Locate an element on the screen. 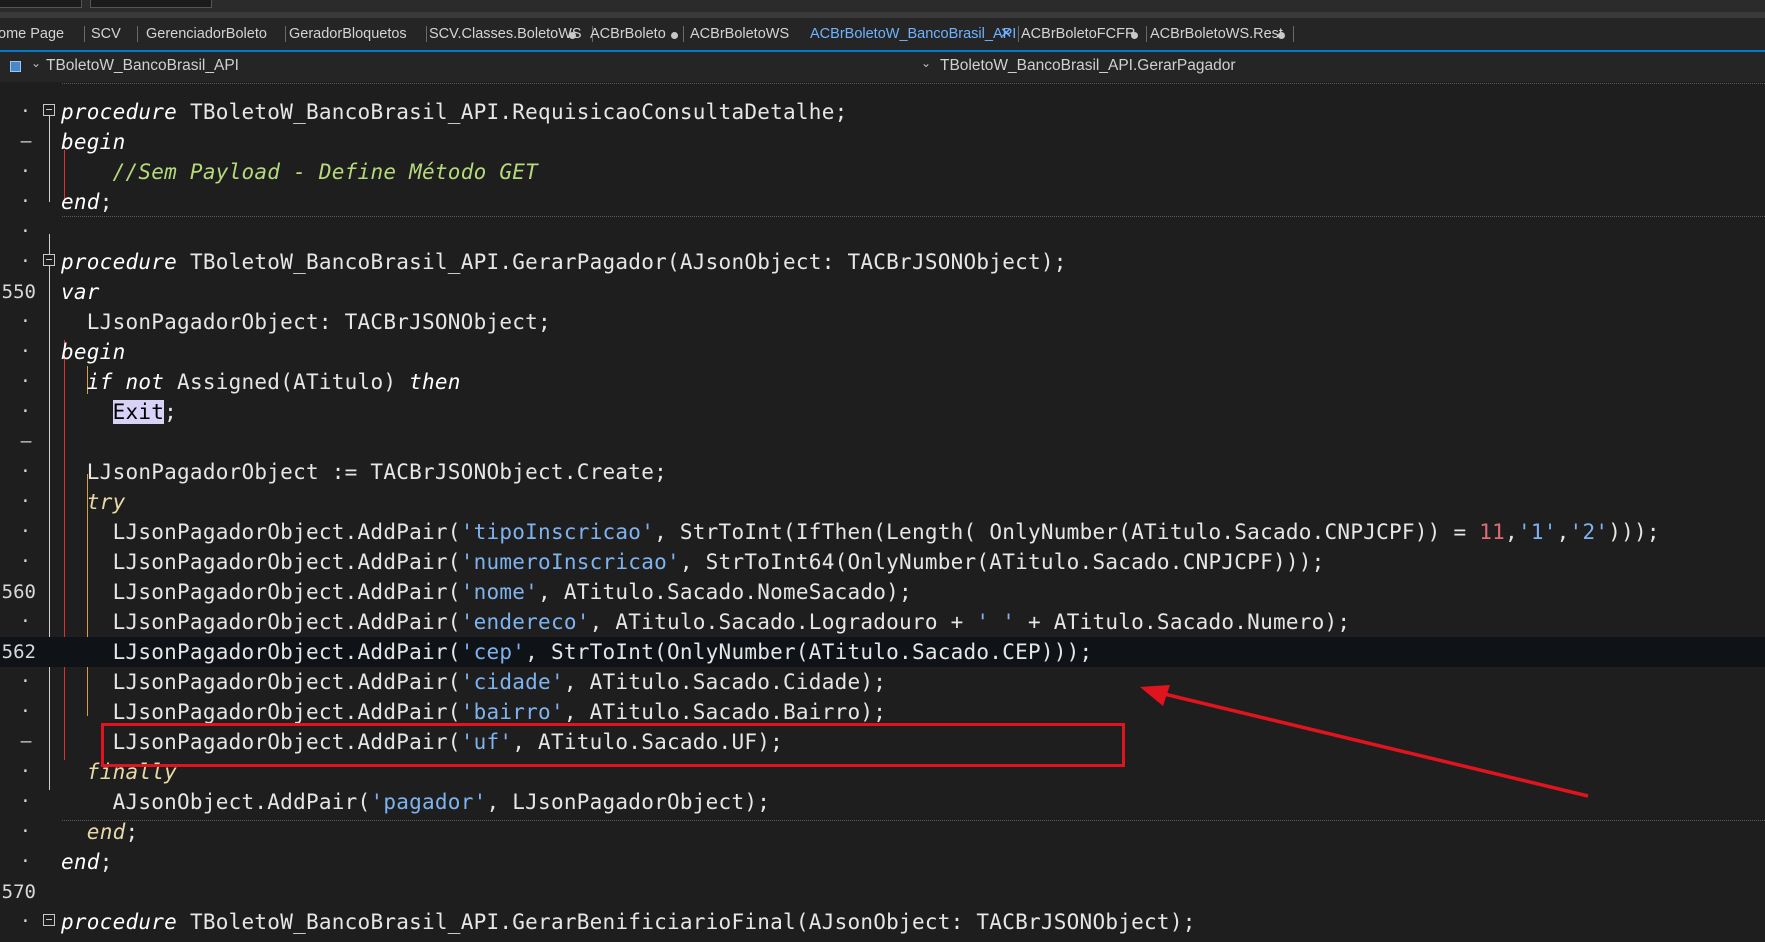 The image size is (1765, 942). code-line is located at coordinates (882, 89).